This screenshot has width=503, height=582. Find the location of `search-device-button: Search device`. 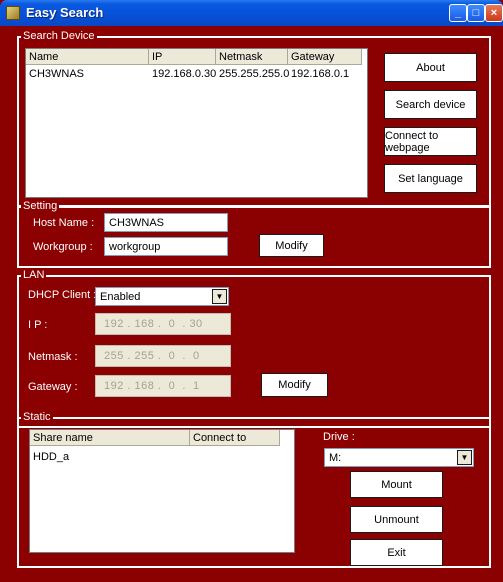

search-device-button: Search device is located at coordinates (430, 104).